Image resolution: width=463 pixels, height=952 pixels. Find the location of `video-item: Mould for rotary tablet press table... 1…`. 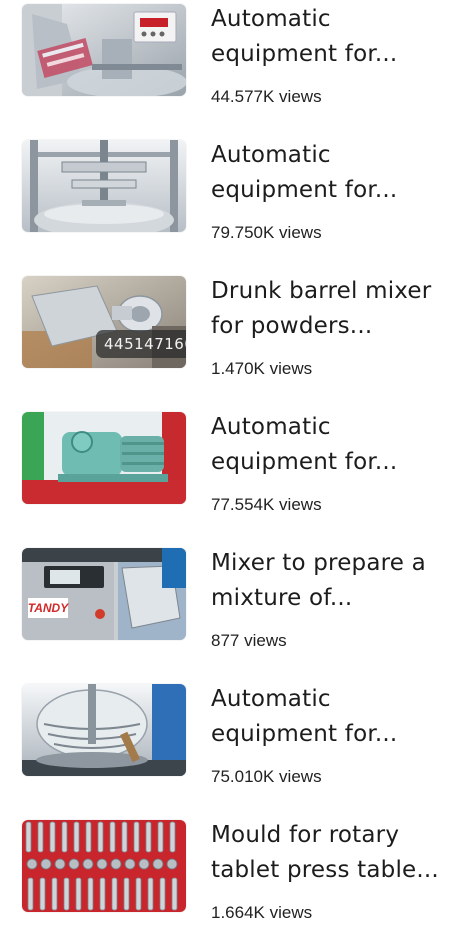

video-item: Mould for rotary tablet press table... 1… is located at coordinates (231, 884).